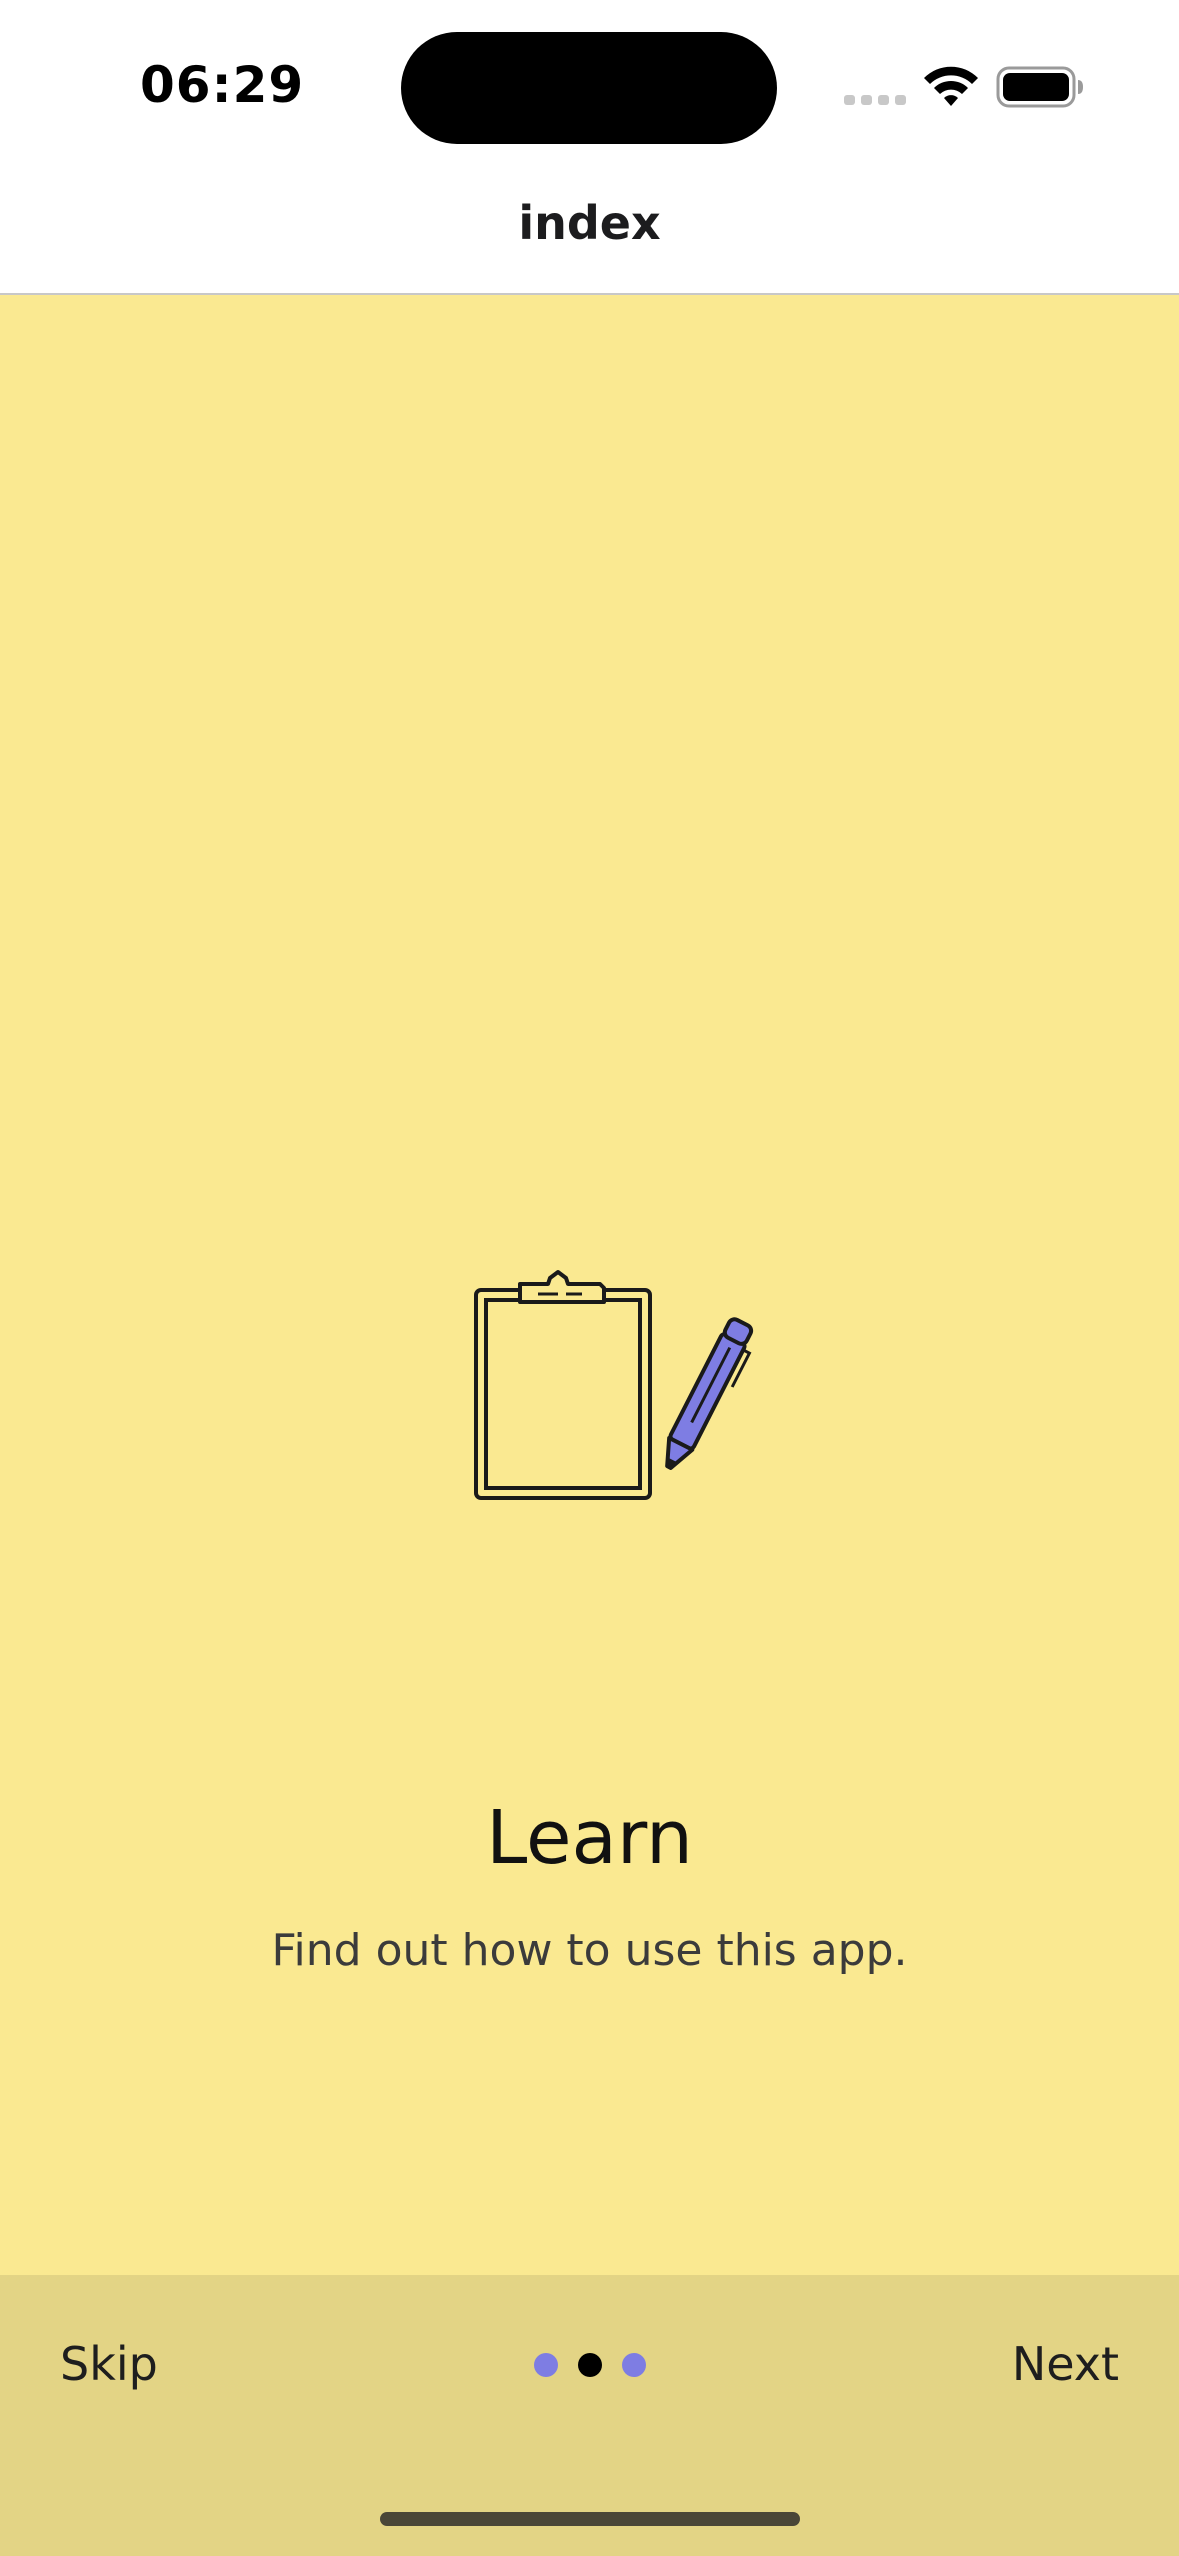 The height and width of the screenshot is (2556, 1179). What do you see at coordinates (589, 223) in the screenshot?
I see `page-title: index` at bounding box center [589, 223].